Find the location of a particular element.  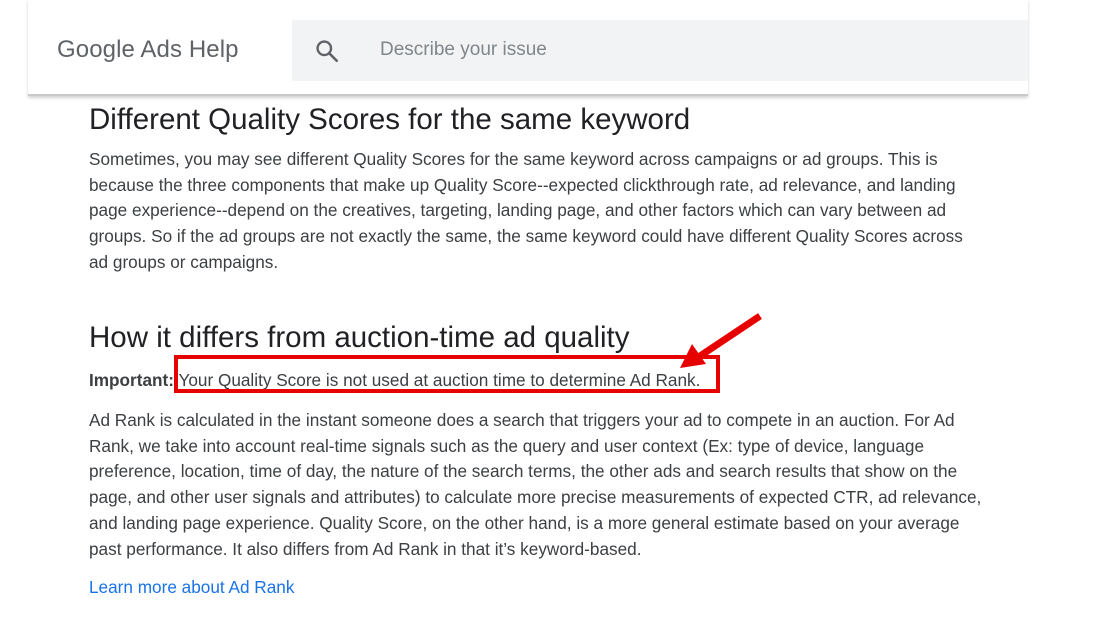

important-label: Important: is located at coordinates (131, 380).